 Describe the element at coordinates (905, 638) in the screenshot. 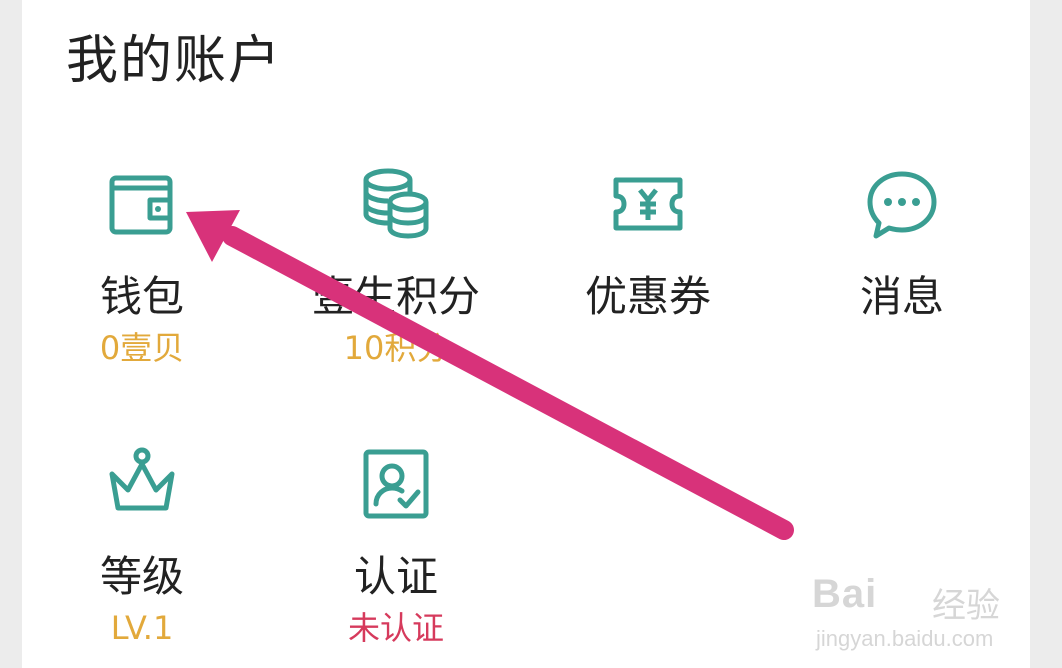

I see `watermark-url: jingyan.baidu.com` at that location.